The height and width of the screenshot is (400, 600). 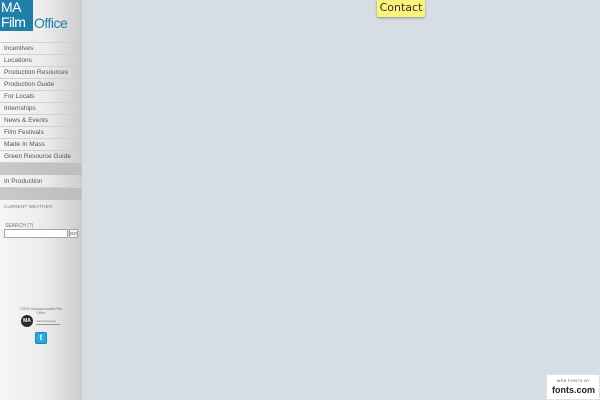 What do you see at coordinates (40, 97) in the screenshot?
I see `nav-item-for-locals: For Locals` at bounding box center [40, 97].